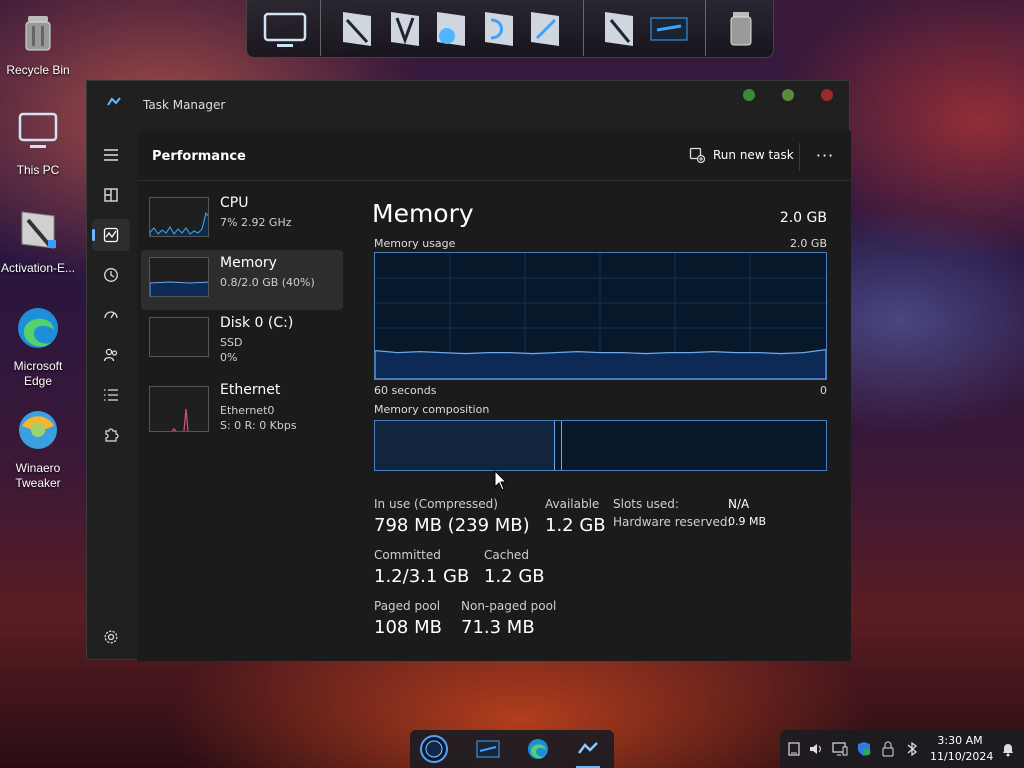  I want to click on recycle-bin-icon, so click(38, 33).